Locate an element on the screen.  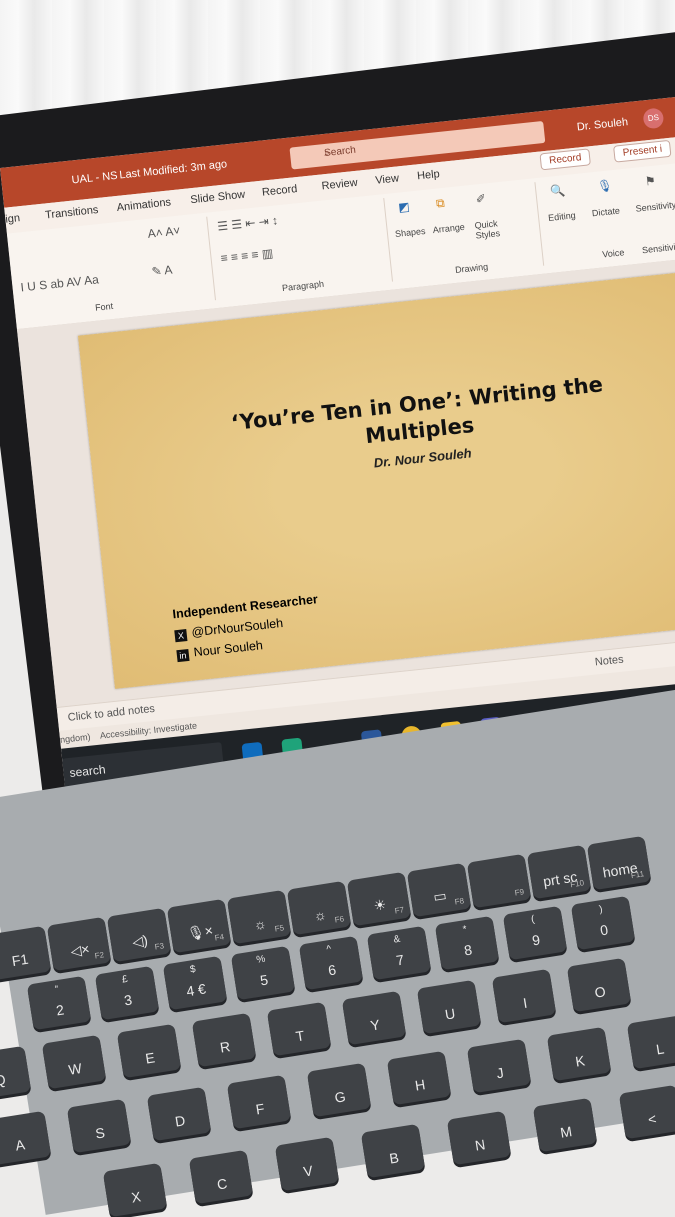
key-22: W is located at coordinates (74, 1062).